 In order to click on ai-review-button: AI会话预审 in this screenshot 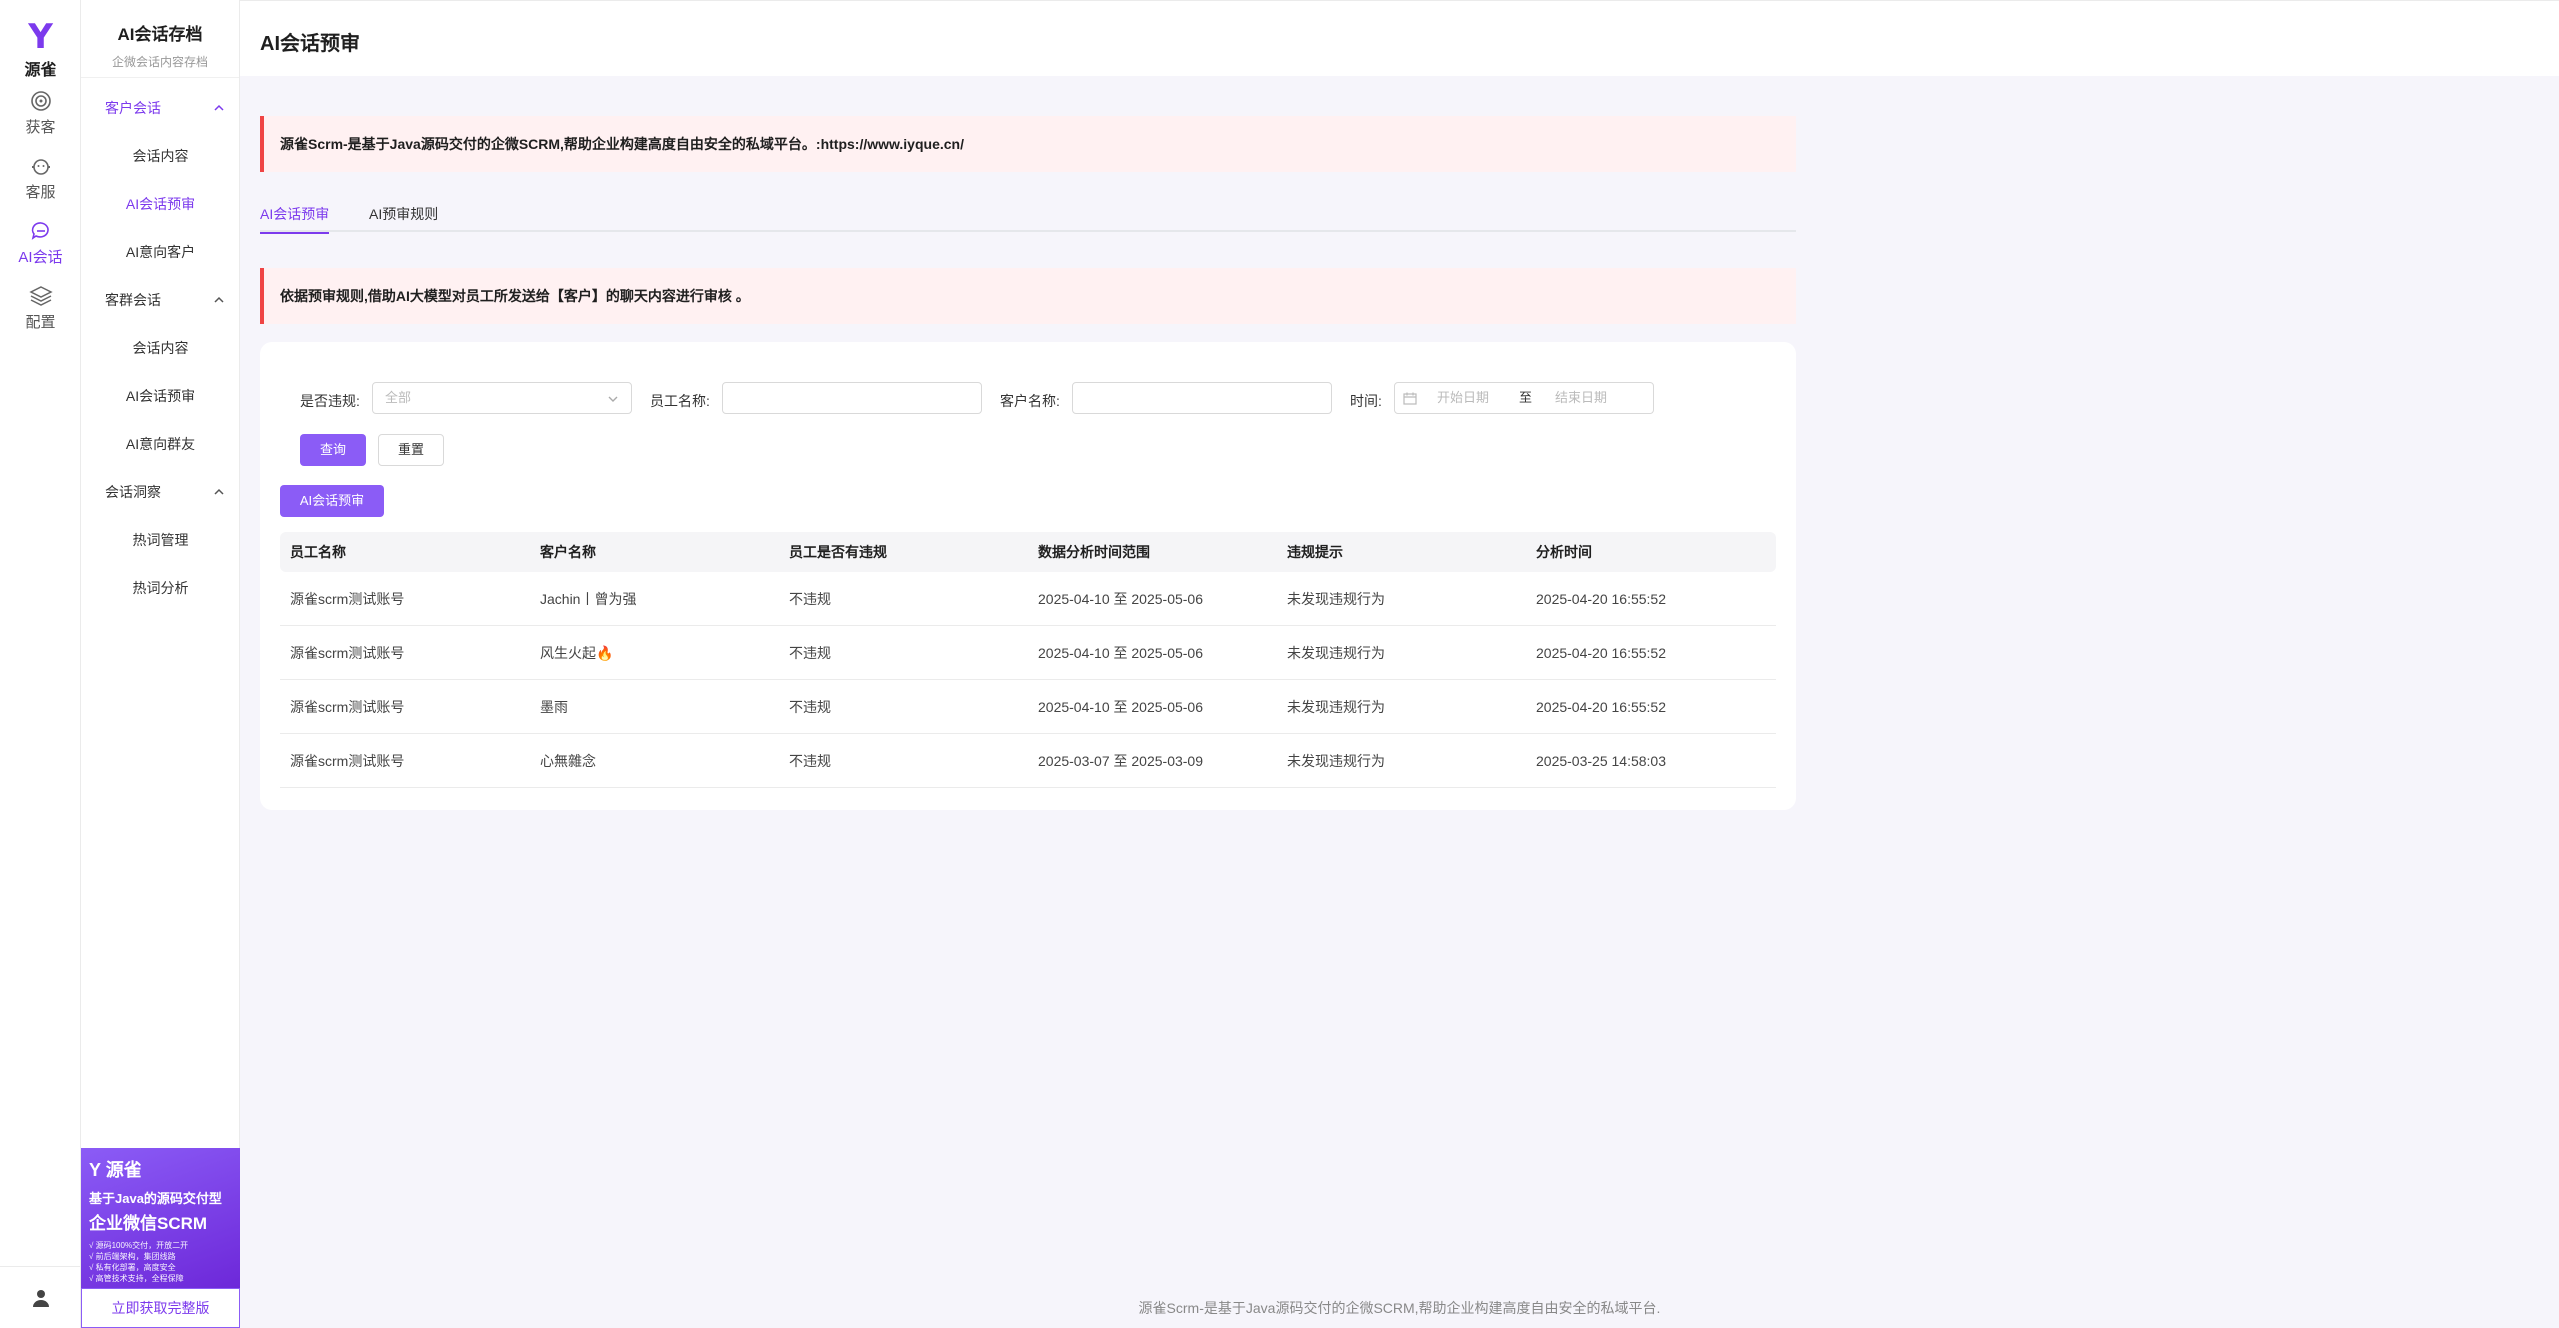, I will do `click(332, 501)`.